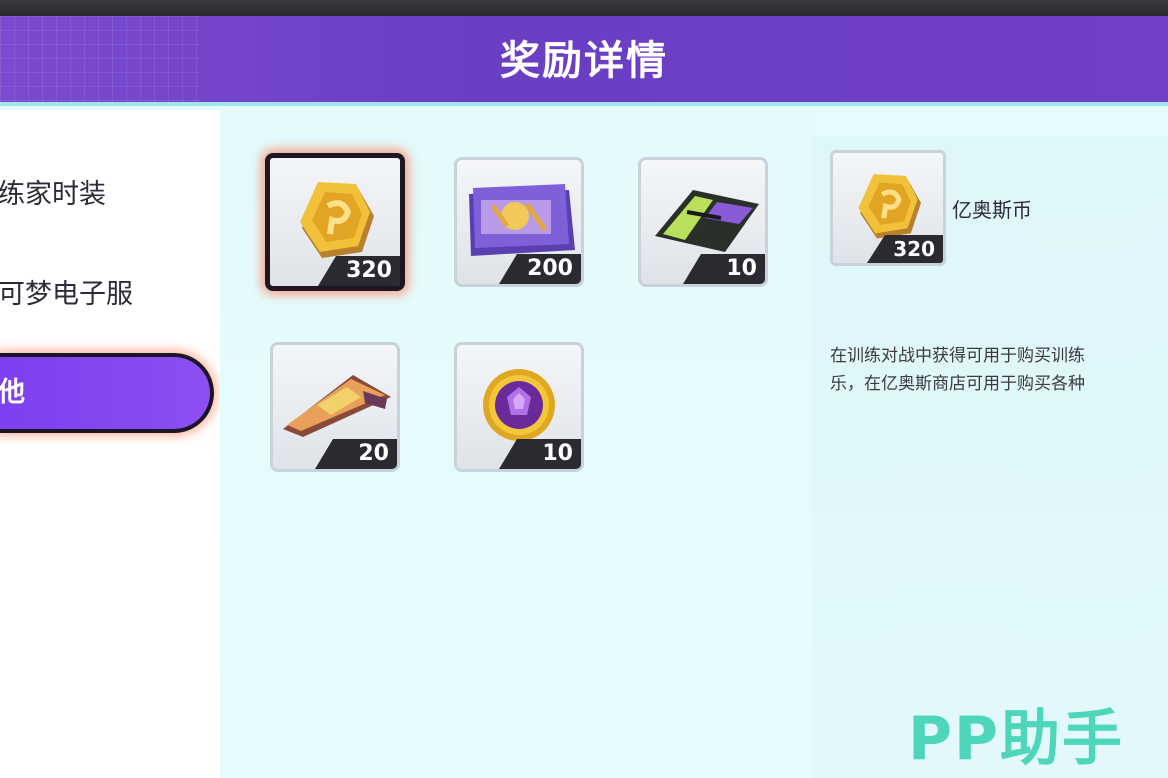 The image size is (1168, 778). Describe the element at coordinates (957, 384) in the screenshot. I see `description-line: 乐，在亿奥斯商店可用于购买各种` at that location.